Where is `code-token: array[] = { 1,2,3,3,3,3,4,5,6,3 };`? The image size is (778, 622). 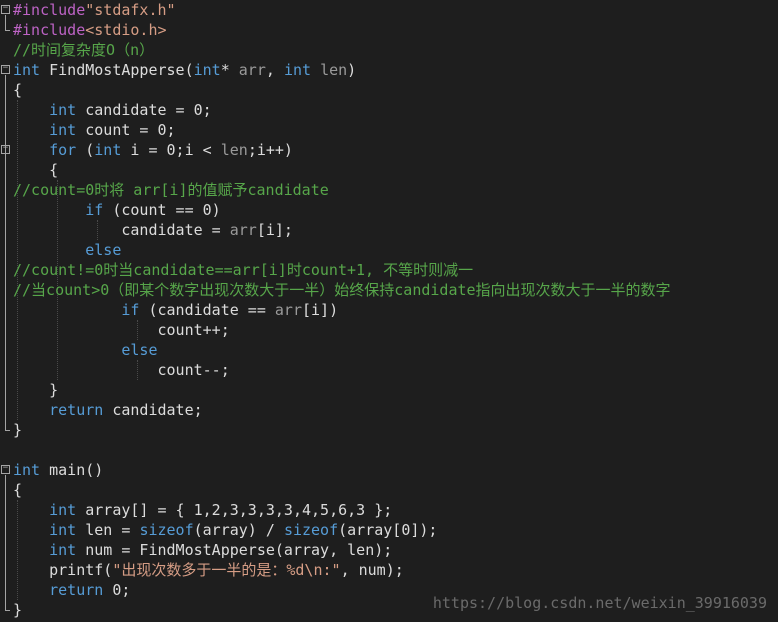
code-token: array[] = { 1,2,3,3,3,3,4,5,6,3 }; is located at coordinates (234, 510).